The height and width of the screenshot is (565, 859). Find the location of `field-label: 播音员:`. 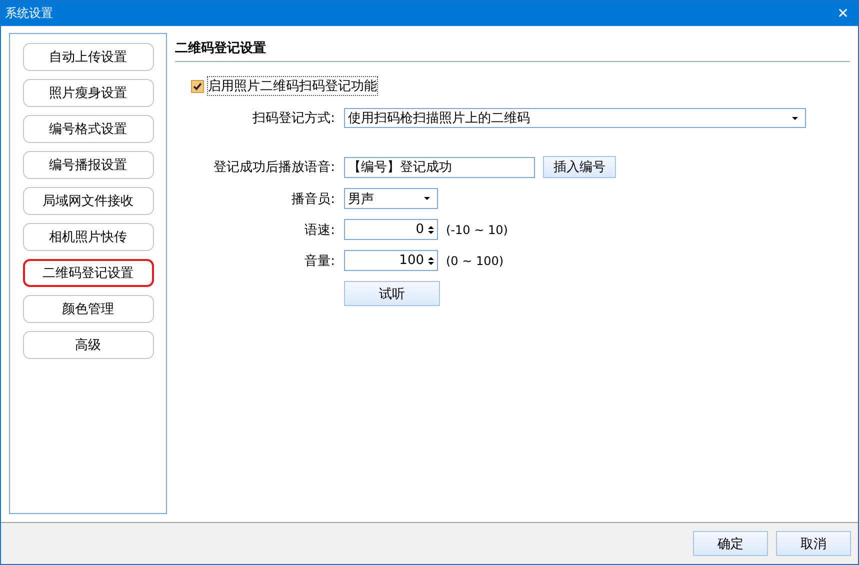

field-label: 播音员: is located at coordinates (312, 199).